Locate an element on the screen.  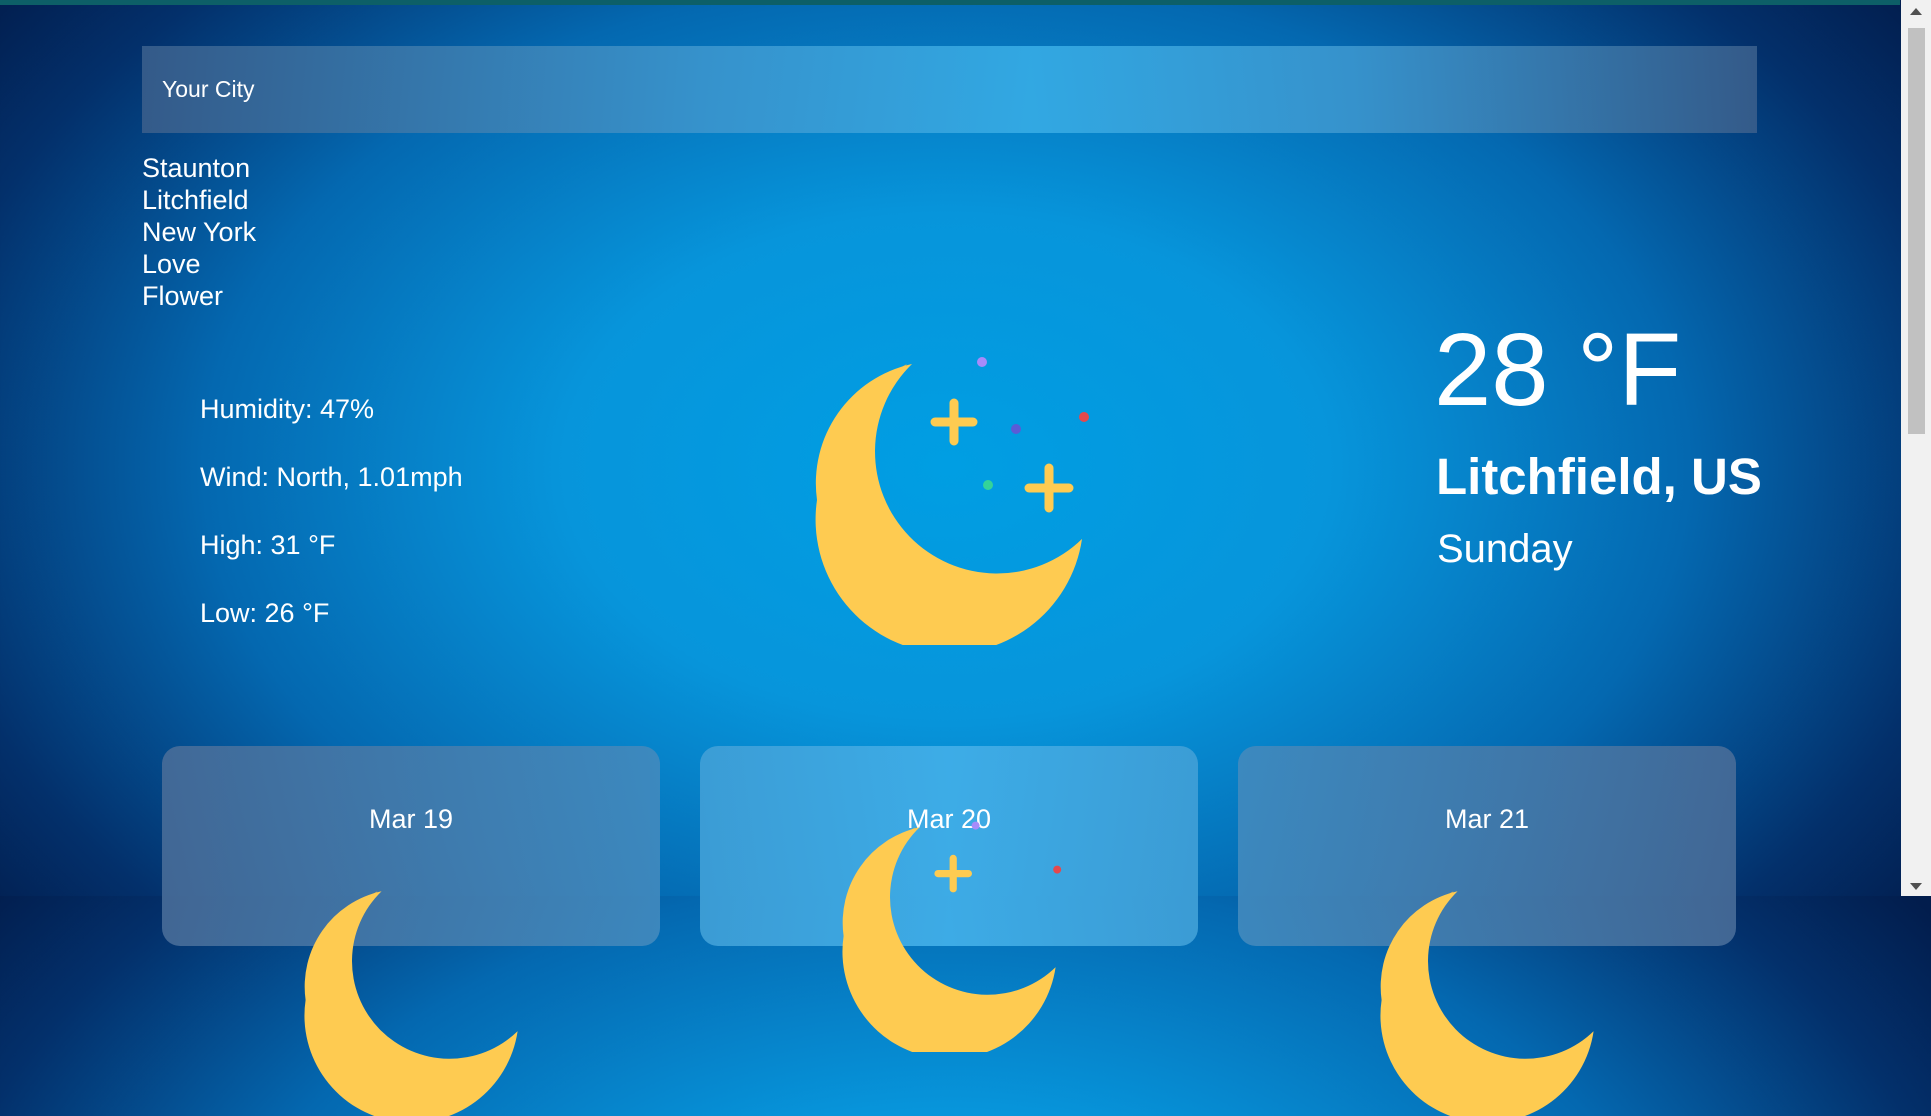
scrollbar-thumb is located at coordinates (1916, 231).